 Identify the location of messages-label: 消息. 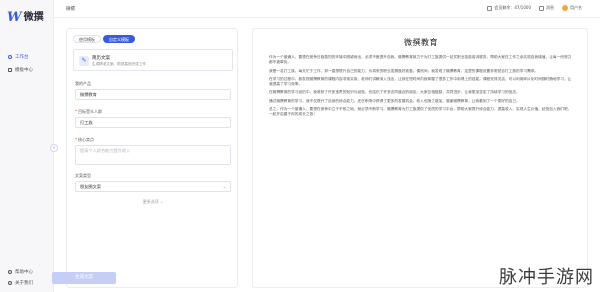
(550, 7).